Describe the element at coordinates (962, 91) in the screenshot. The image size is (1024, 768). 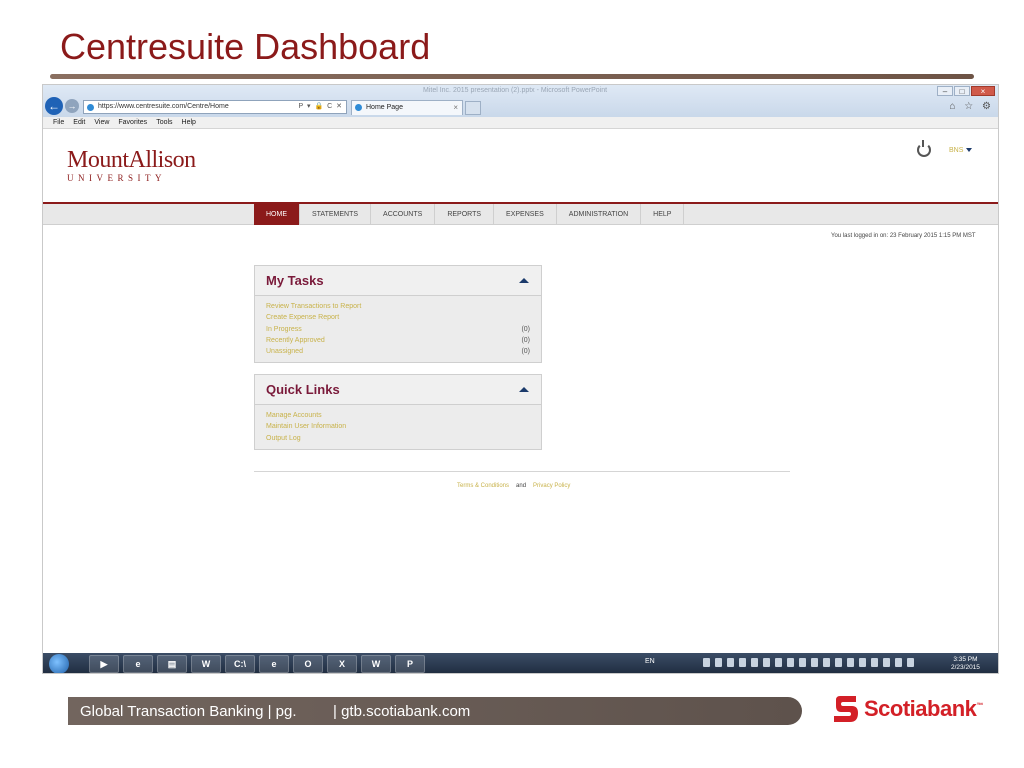
I see `maximize-button: □` at that location.